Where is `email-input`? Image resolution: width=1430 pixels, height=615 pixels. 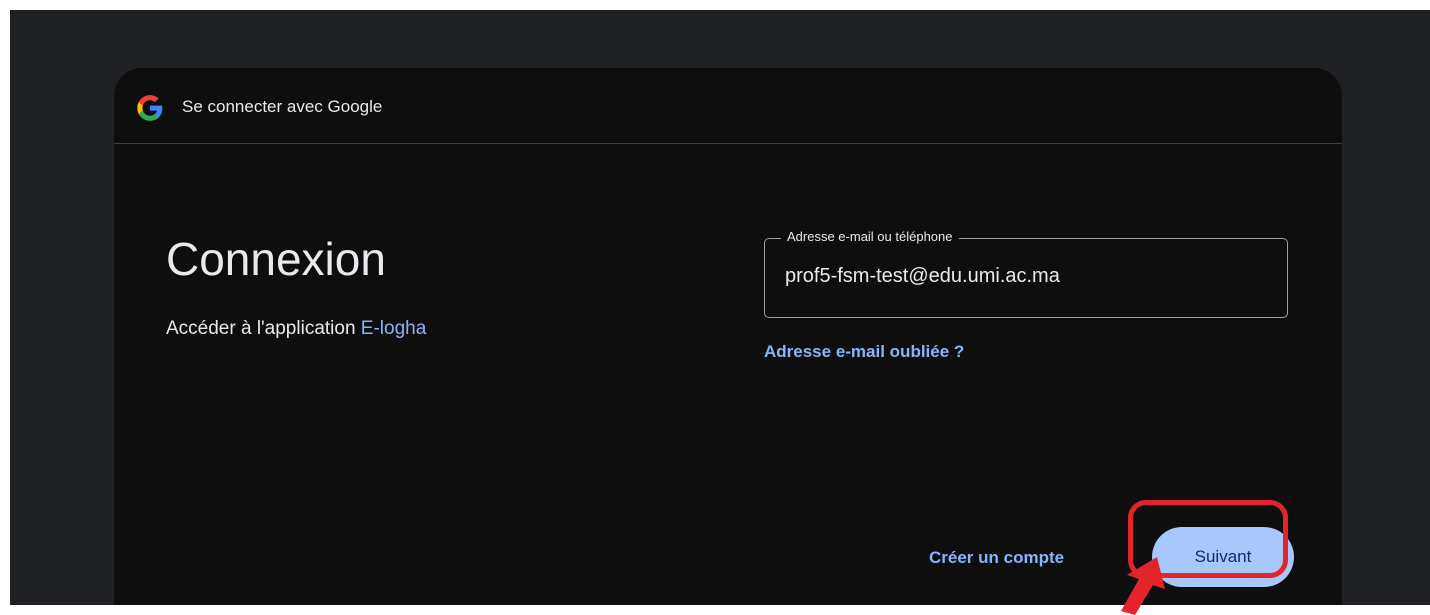 email-input is located at coordinates (1020, 276).